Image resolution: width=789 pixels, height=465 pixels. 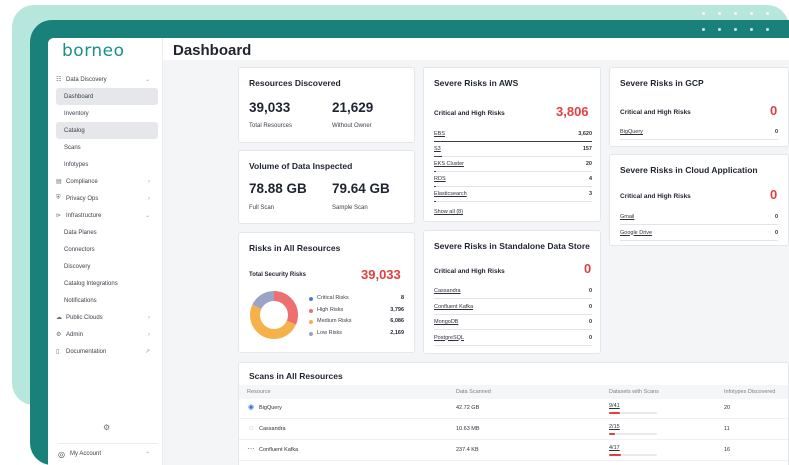 What do you see at coordinates (513, 451) in the screenshot?
I see `table-row: ⋯ Confluent Kafka 237.4 KB 4/17 16` at bounding box center [513, 451].